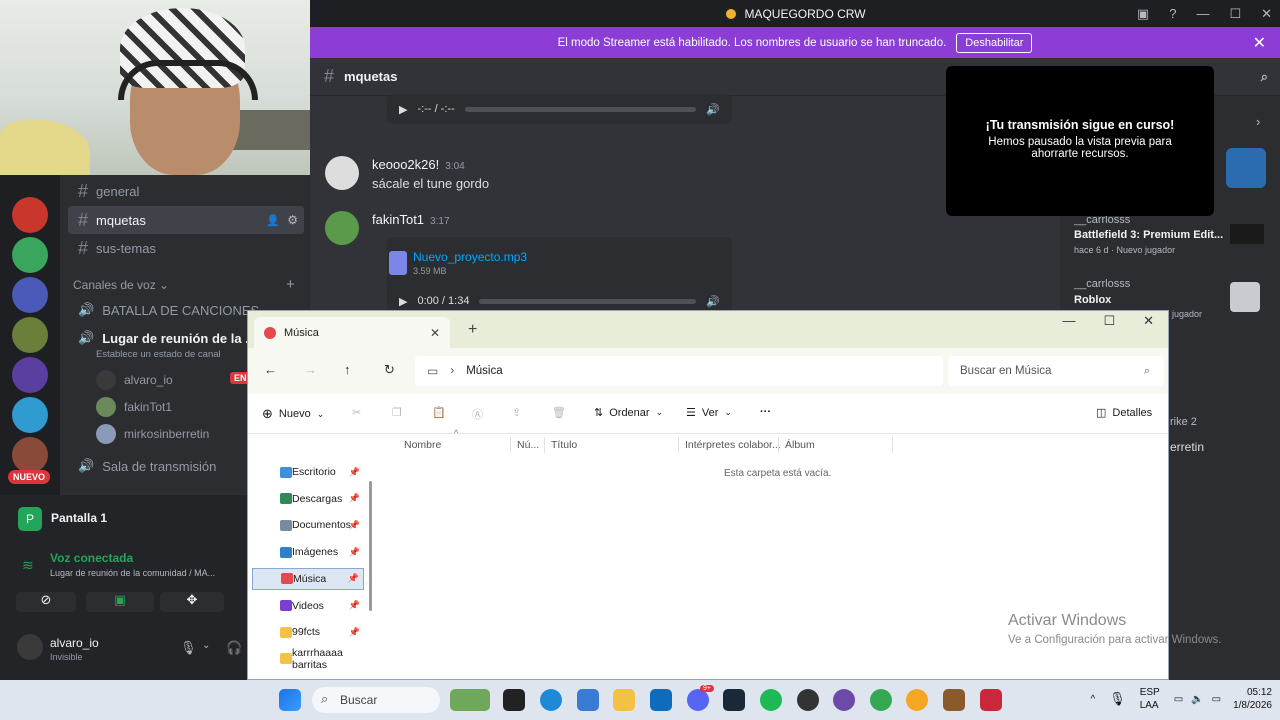 The image size is (1280, 720). I want to click on close-tab-icon: ✕, so click(435, 333).